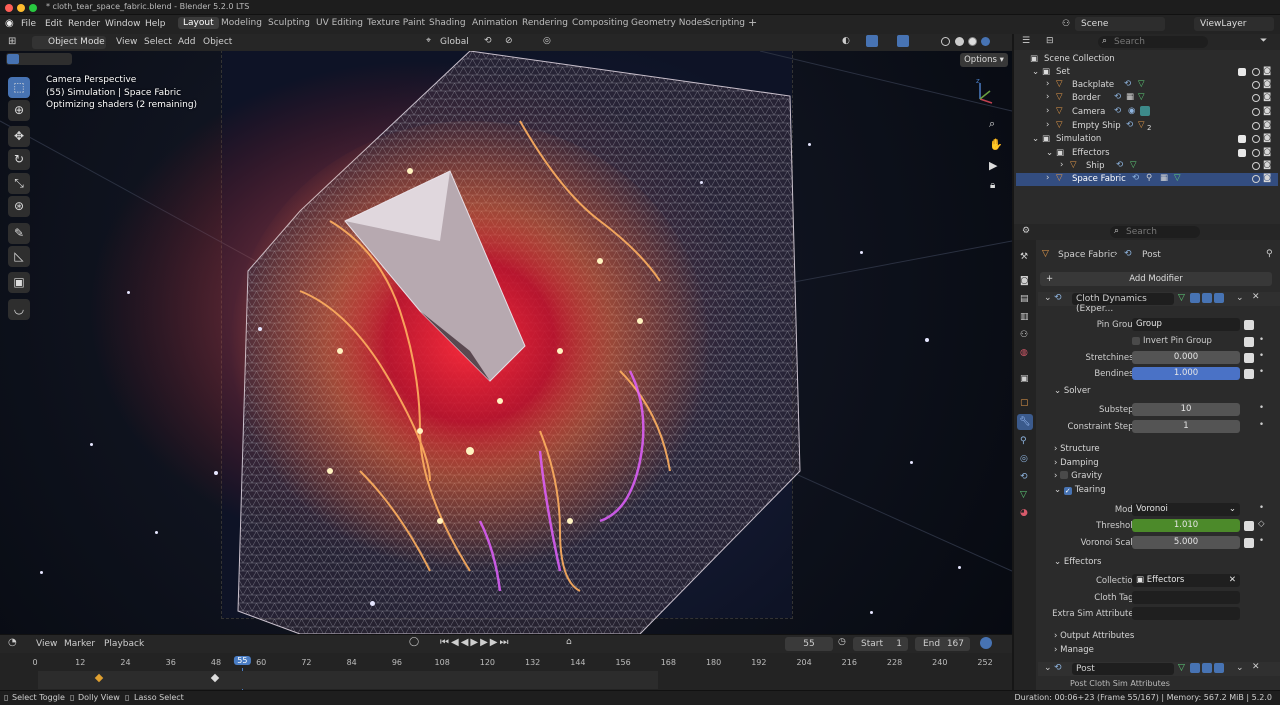  I want to click on close-window-button, so click(9, 8).